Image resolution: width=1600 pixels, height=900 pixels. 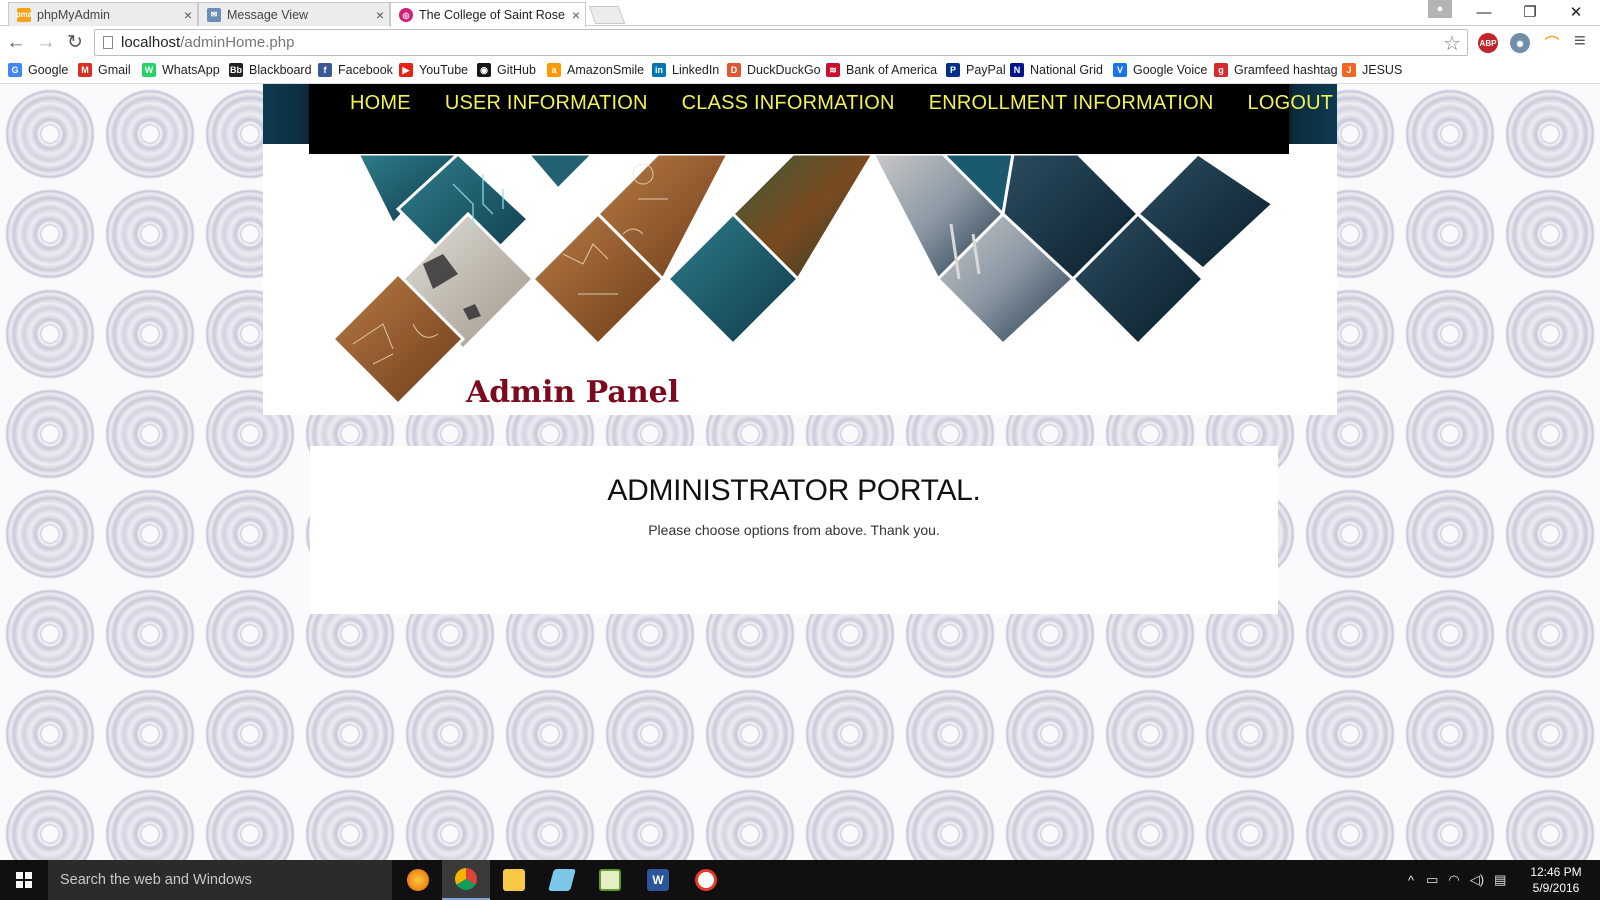 I want to click on rainbow-extension-icon: ⌒, so click(x=1552, y=43).